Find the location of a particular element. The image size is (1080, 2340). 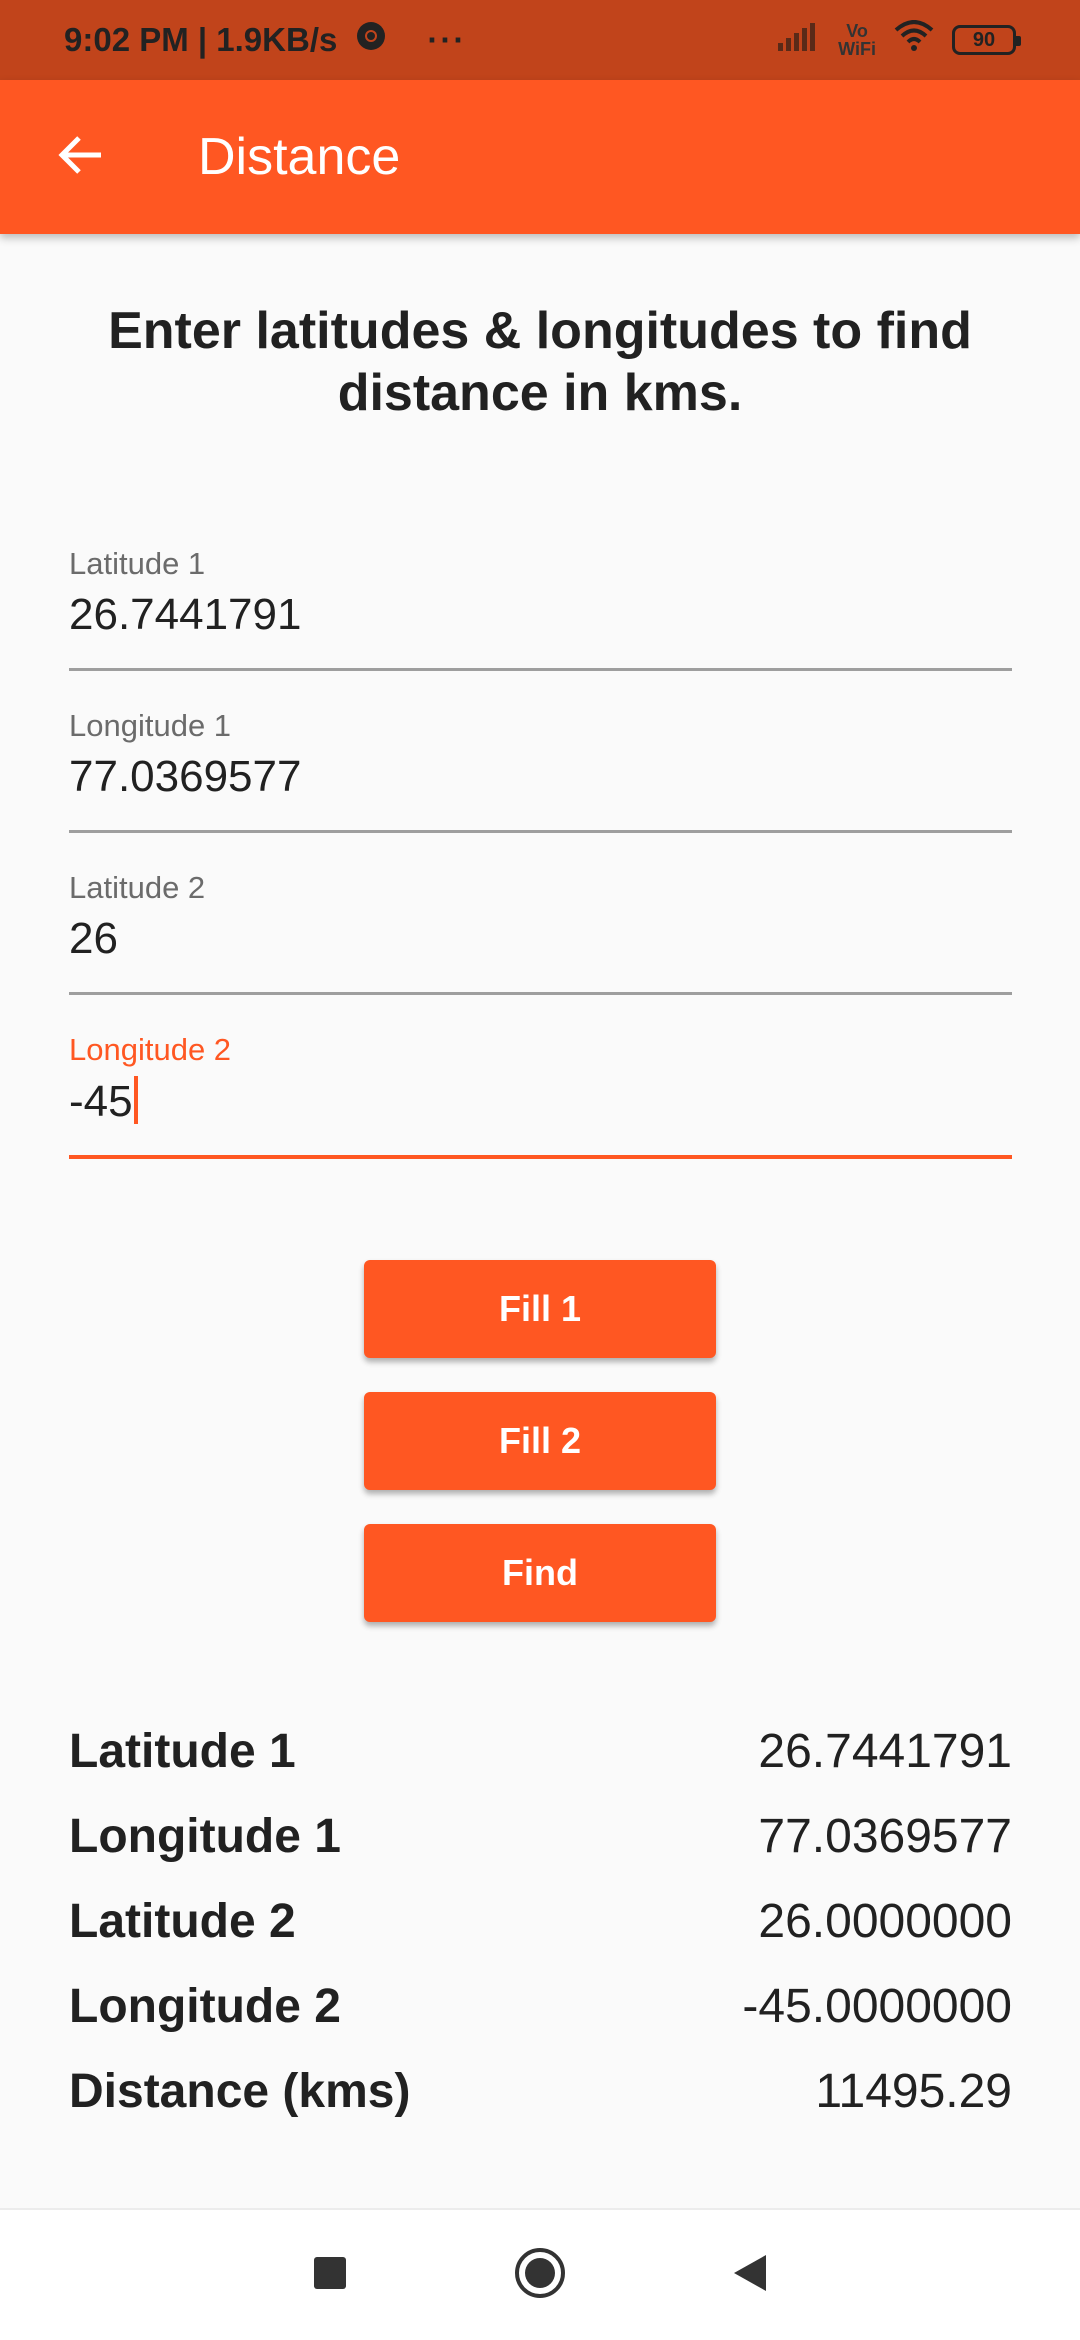

system-nav-bar is located at coordinates (540, 2274).